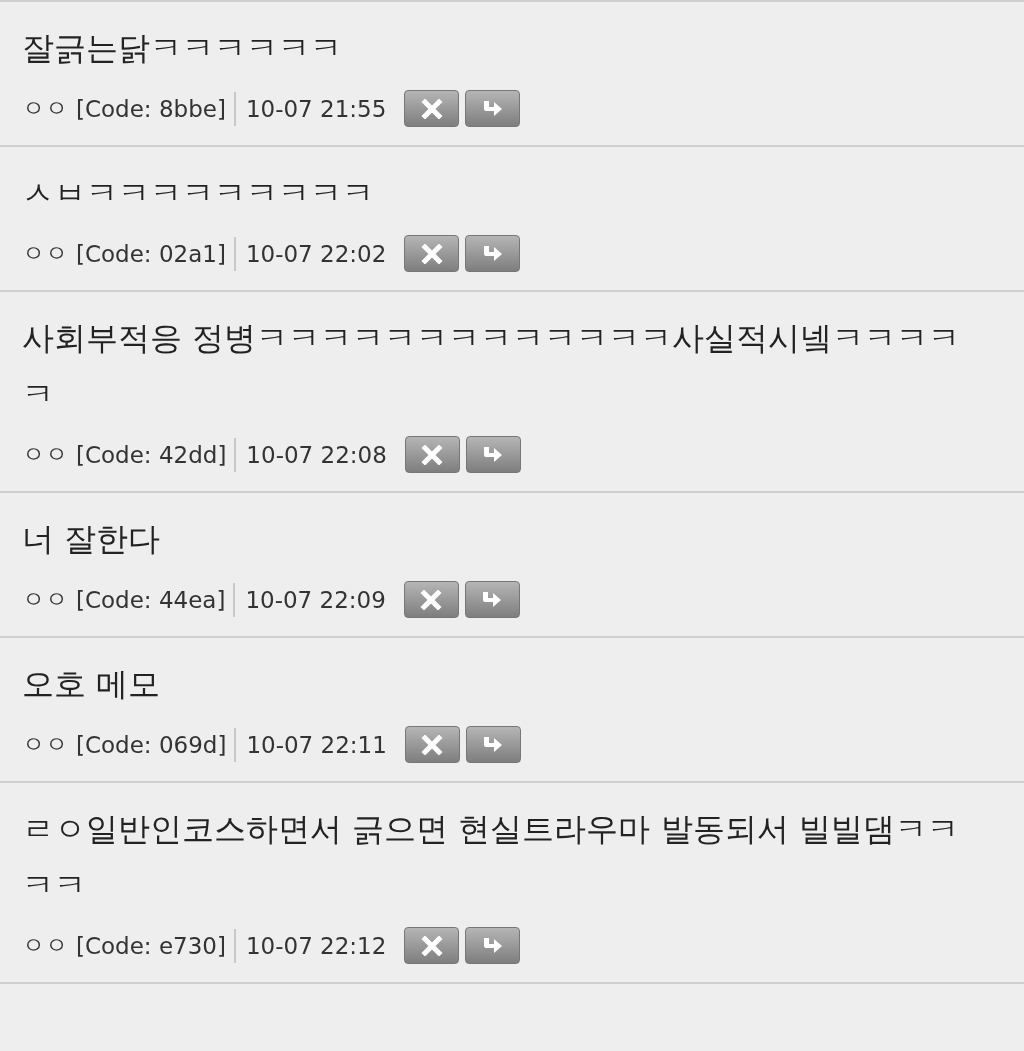  I want to click on comment-text: 오호 메모, so click(92, 684).